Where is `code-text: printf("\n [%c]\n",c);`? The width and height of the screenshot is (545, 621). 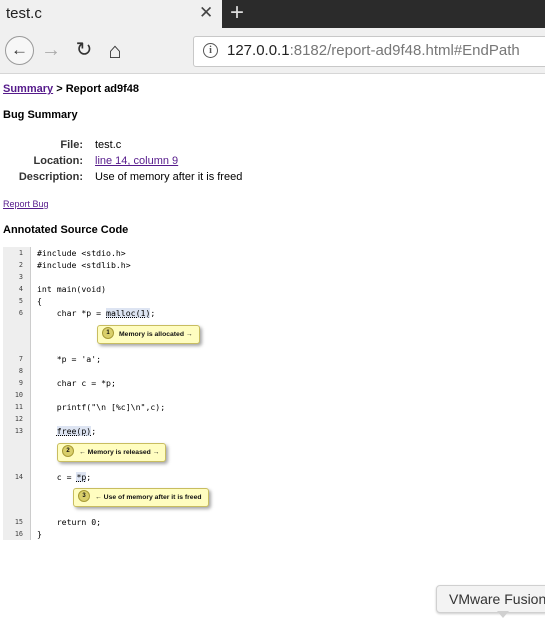 code-text: printf("\n [%c]\n",c); is located at coordinates (101, 407).